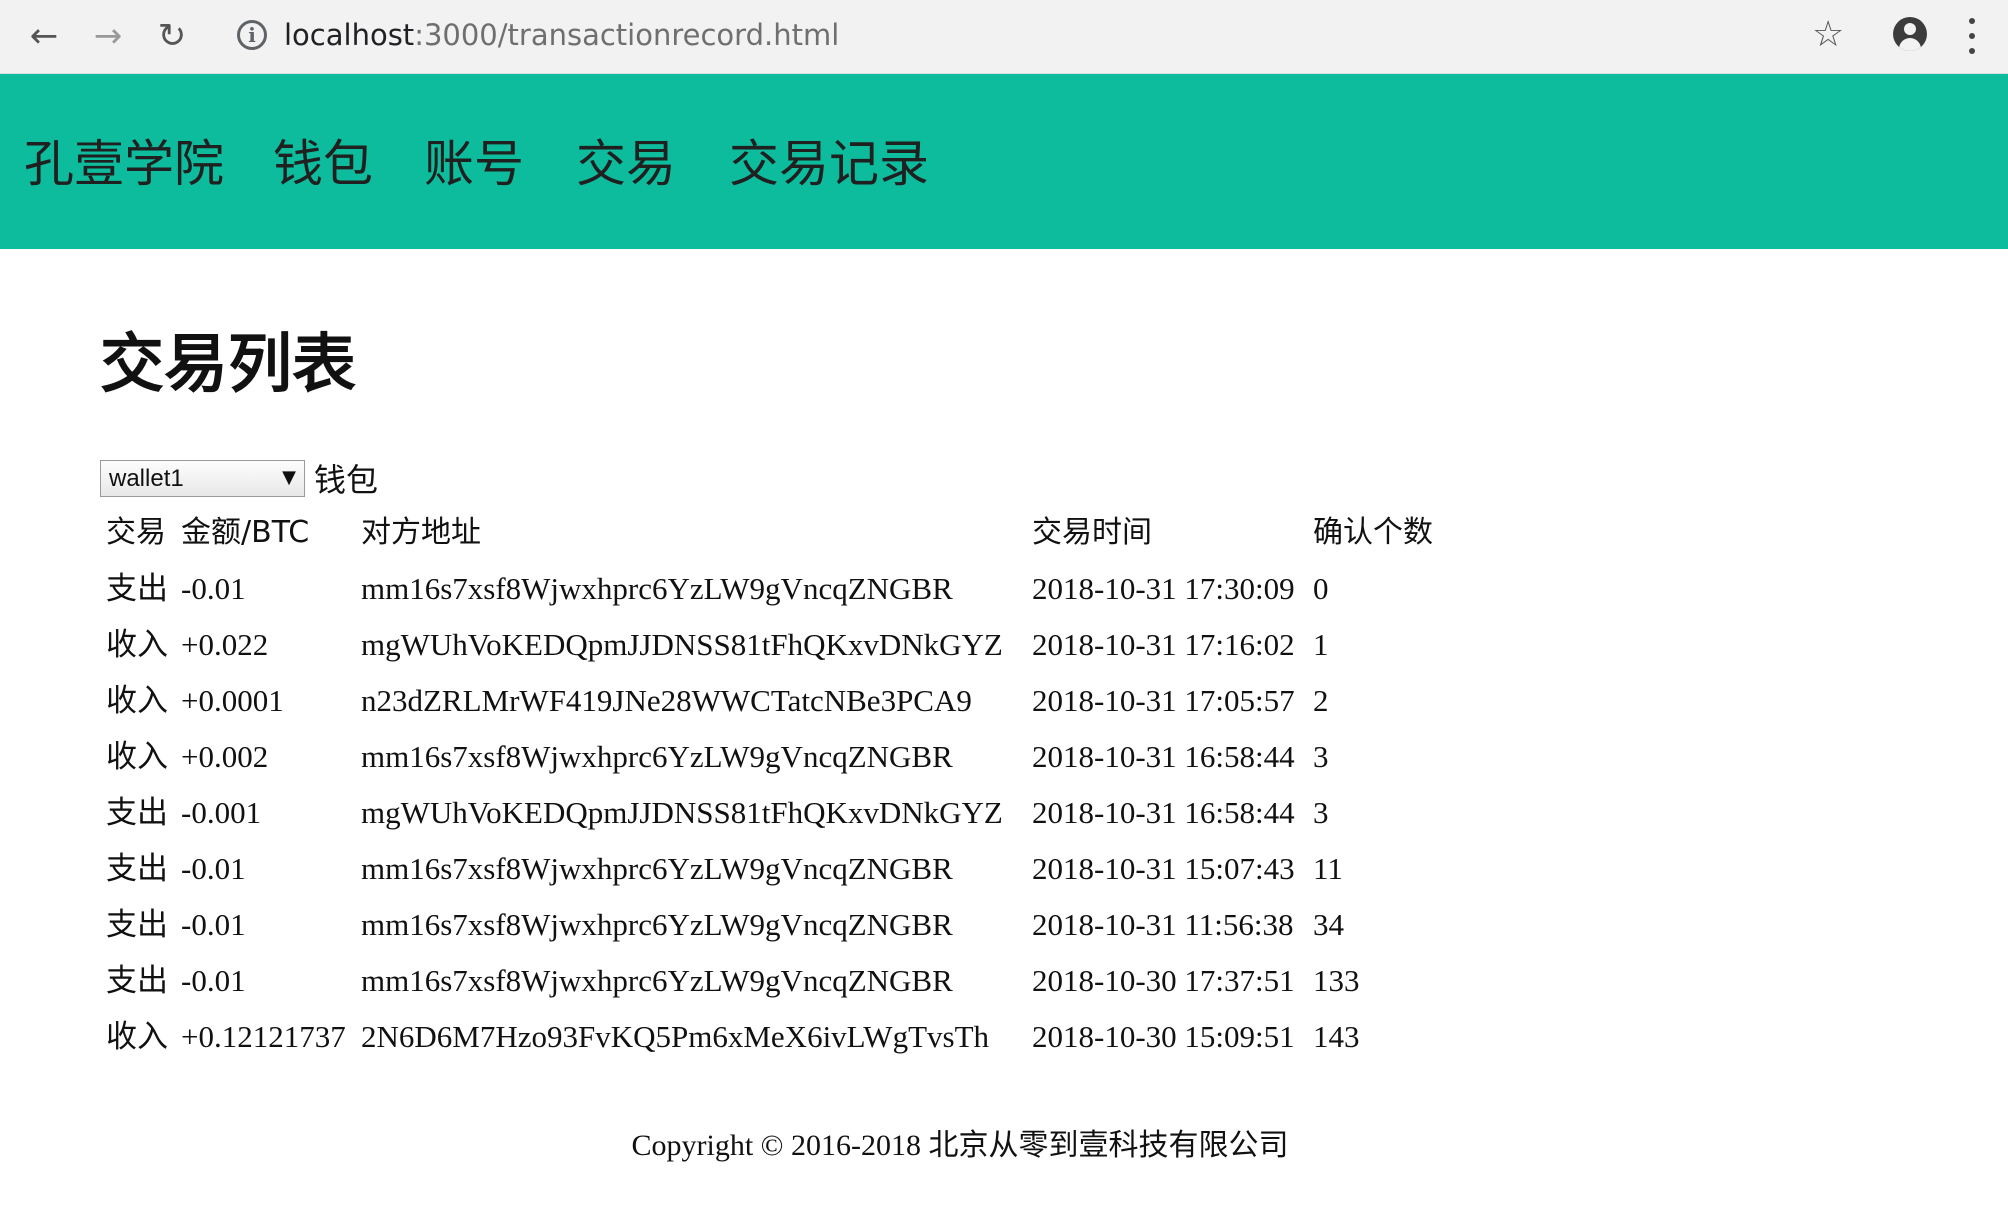 Image resolution: width=2008 pixels, height=1218 pixels. Describe the element at coordinates (1910, 34) in the screenshot. I see `account-icon` at that location.